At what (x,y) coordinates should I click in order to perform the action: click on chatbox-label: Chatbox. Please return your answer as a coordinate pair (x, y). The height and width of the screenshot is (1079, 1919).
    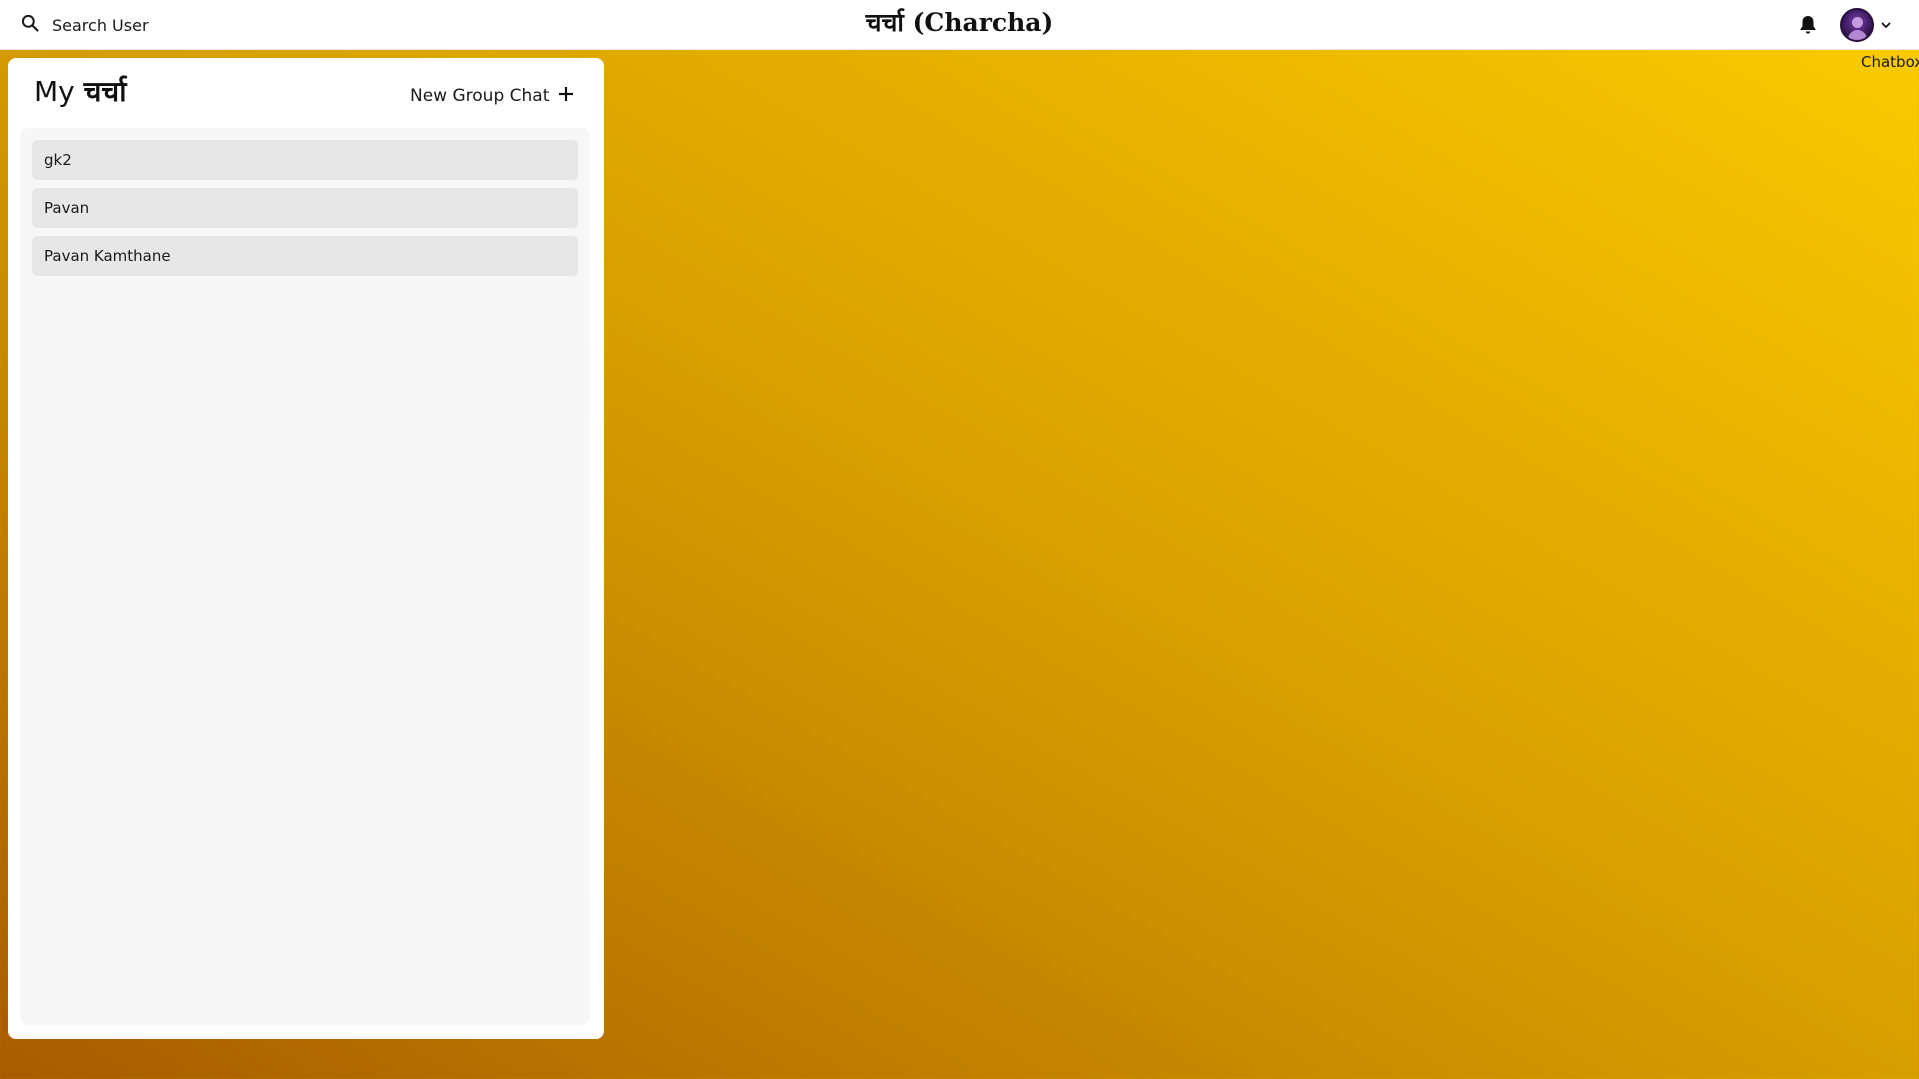
    Looking at the image, I should click on (1890, 62).